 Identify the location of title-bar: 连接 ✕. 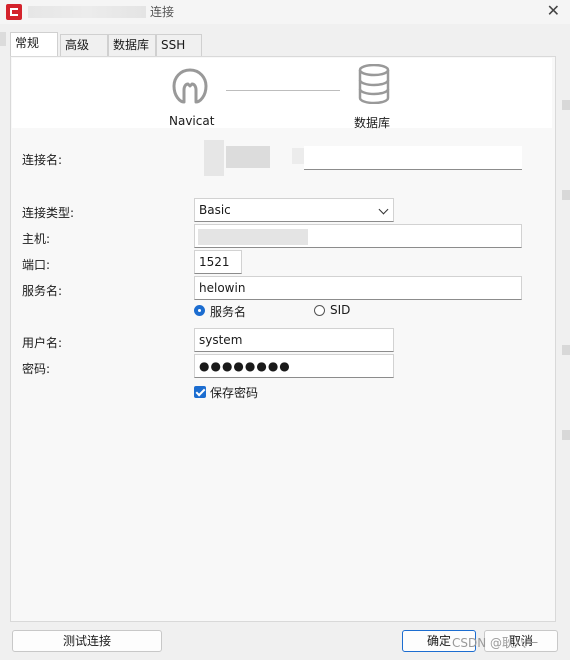
(285, 12).